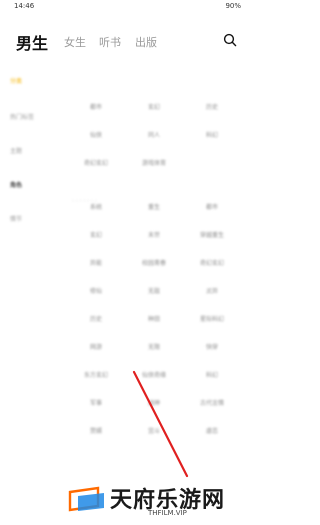 This screenshot has height=525, width=320. I want to click on tag-cell: 战神, so click(154, 402).